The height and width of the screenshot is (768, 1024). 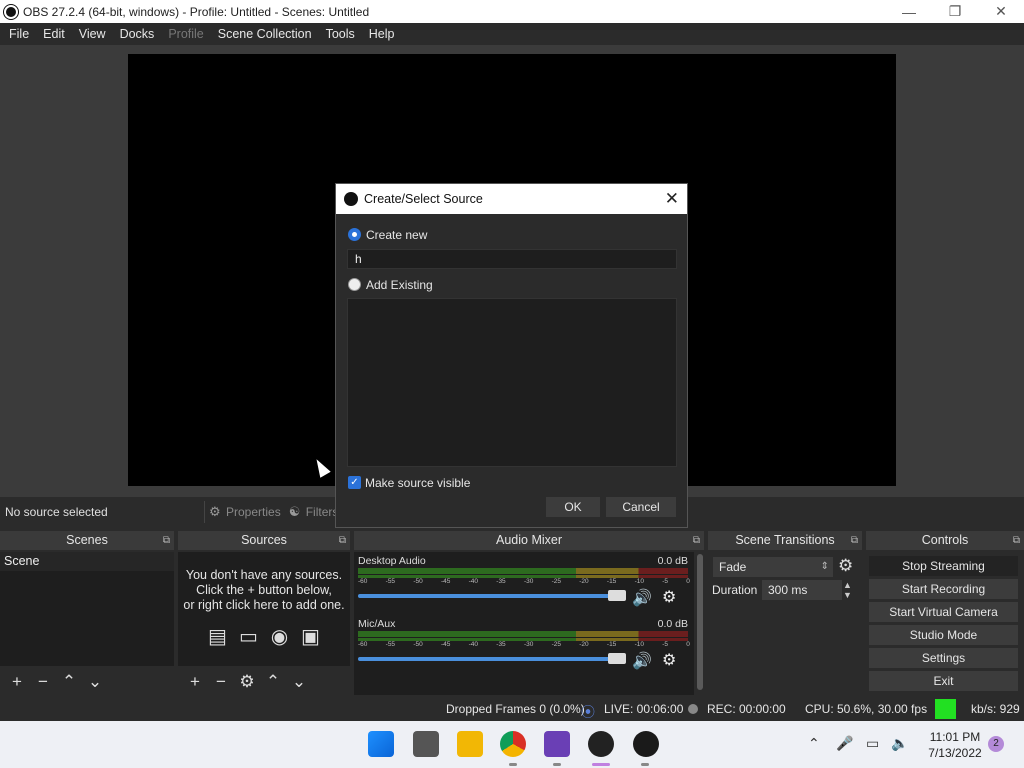 I want to click on cancel-button: Cancel, so click(x=641, y=507).